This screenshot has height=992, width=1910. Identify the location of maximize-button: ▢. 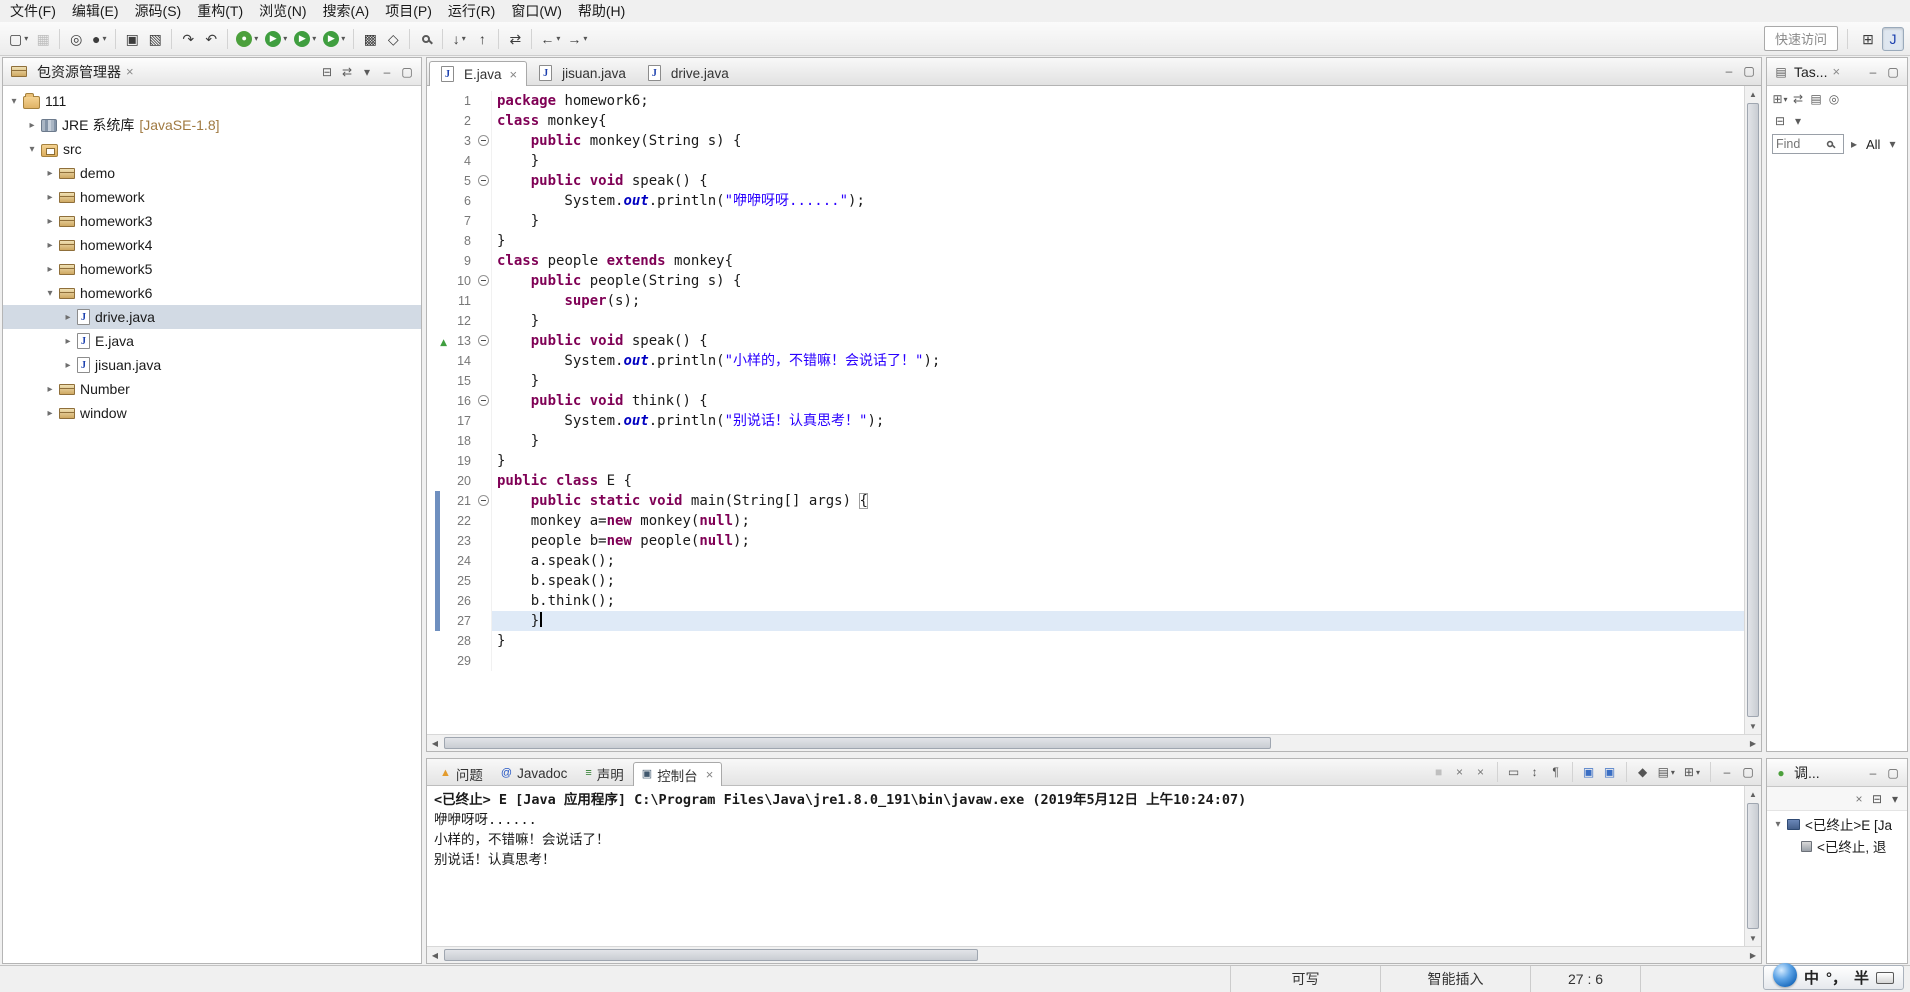
(407, 72).